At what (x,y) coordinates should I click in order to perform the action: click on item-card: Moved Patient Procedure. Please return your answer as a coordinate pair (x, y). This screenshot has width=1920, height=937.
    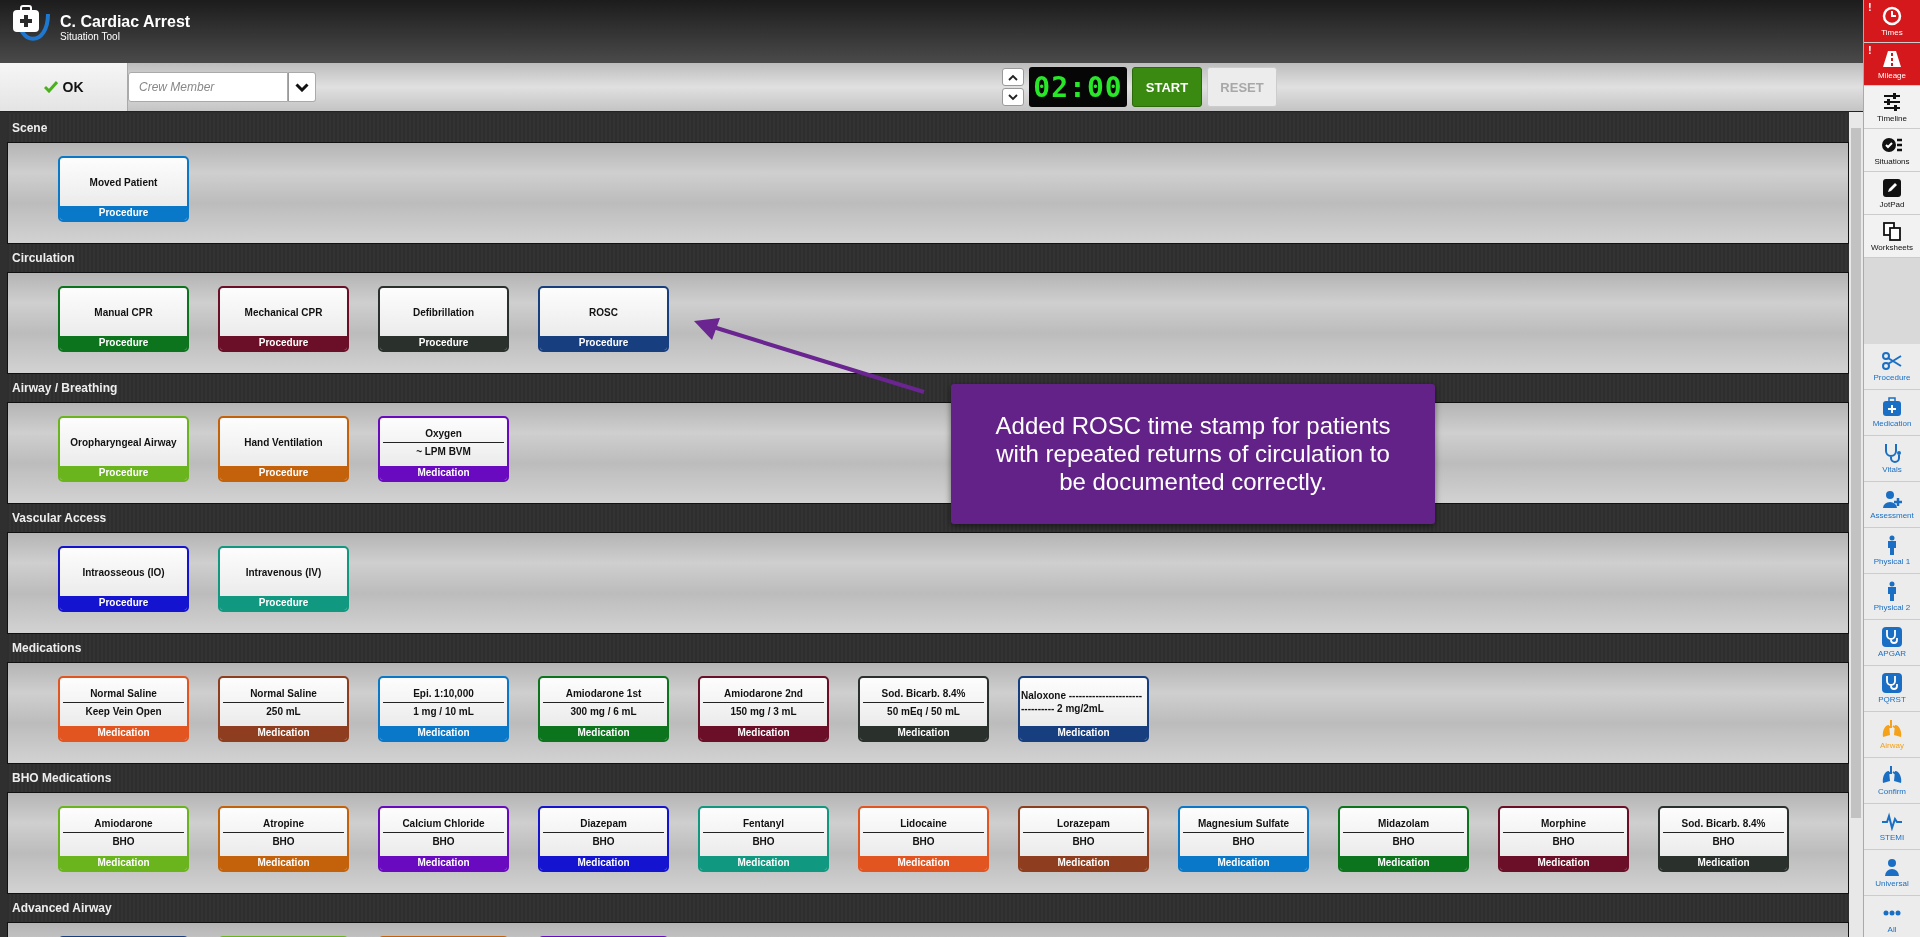
    Looking at the image, I should click on (123, 189).